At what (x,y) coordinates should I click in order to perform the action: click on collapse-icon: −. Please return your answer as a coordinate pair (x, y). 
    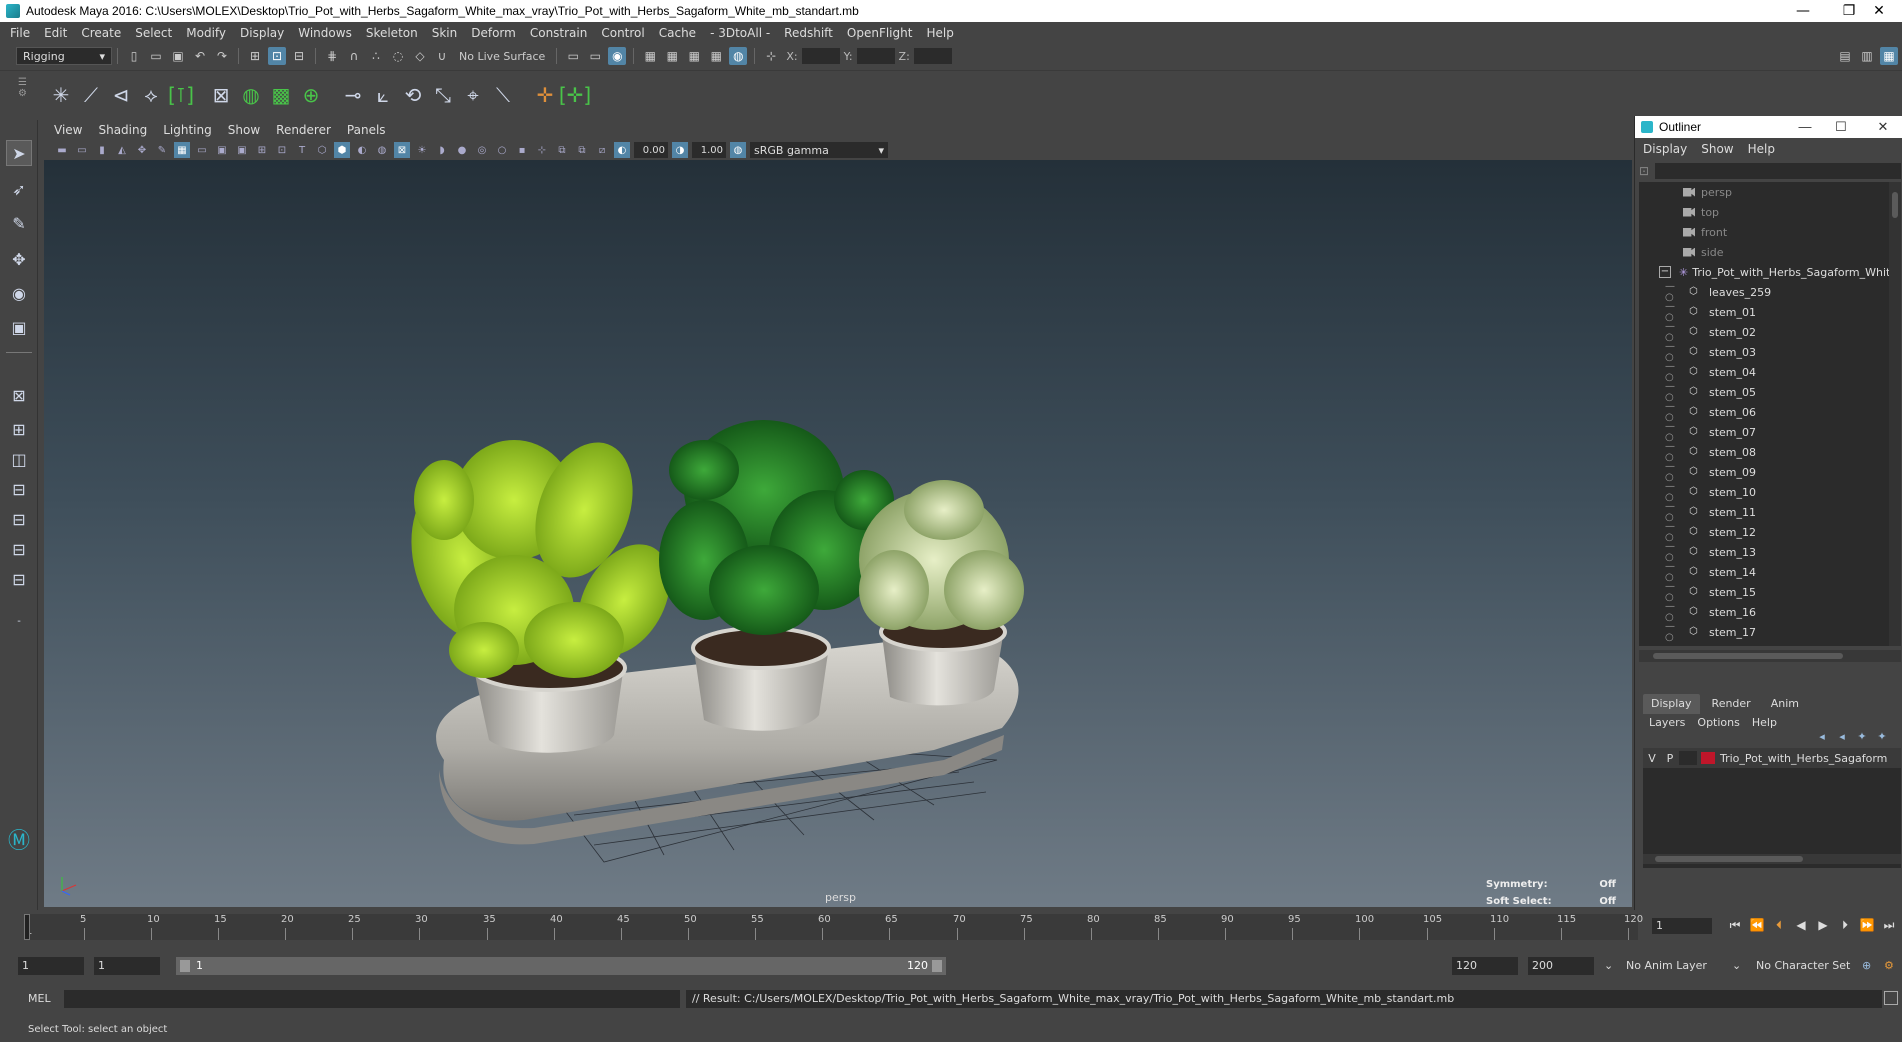
    Looking at the image, I should click on (1665, 272).